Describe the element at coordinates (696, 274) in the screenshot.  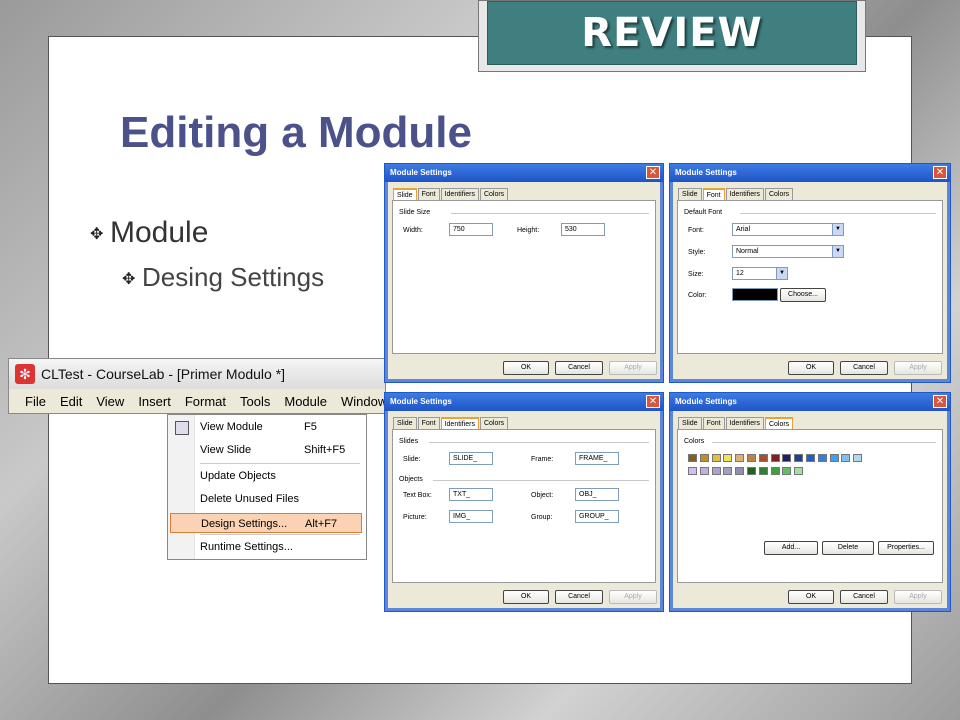
I see `size-label: Size:` at that location.